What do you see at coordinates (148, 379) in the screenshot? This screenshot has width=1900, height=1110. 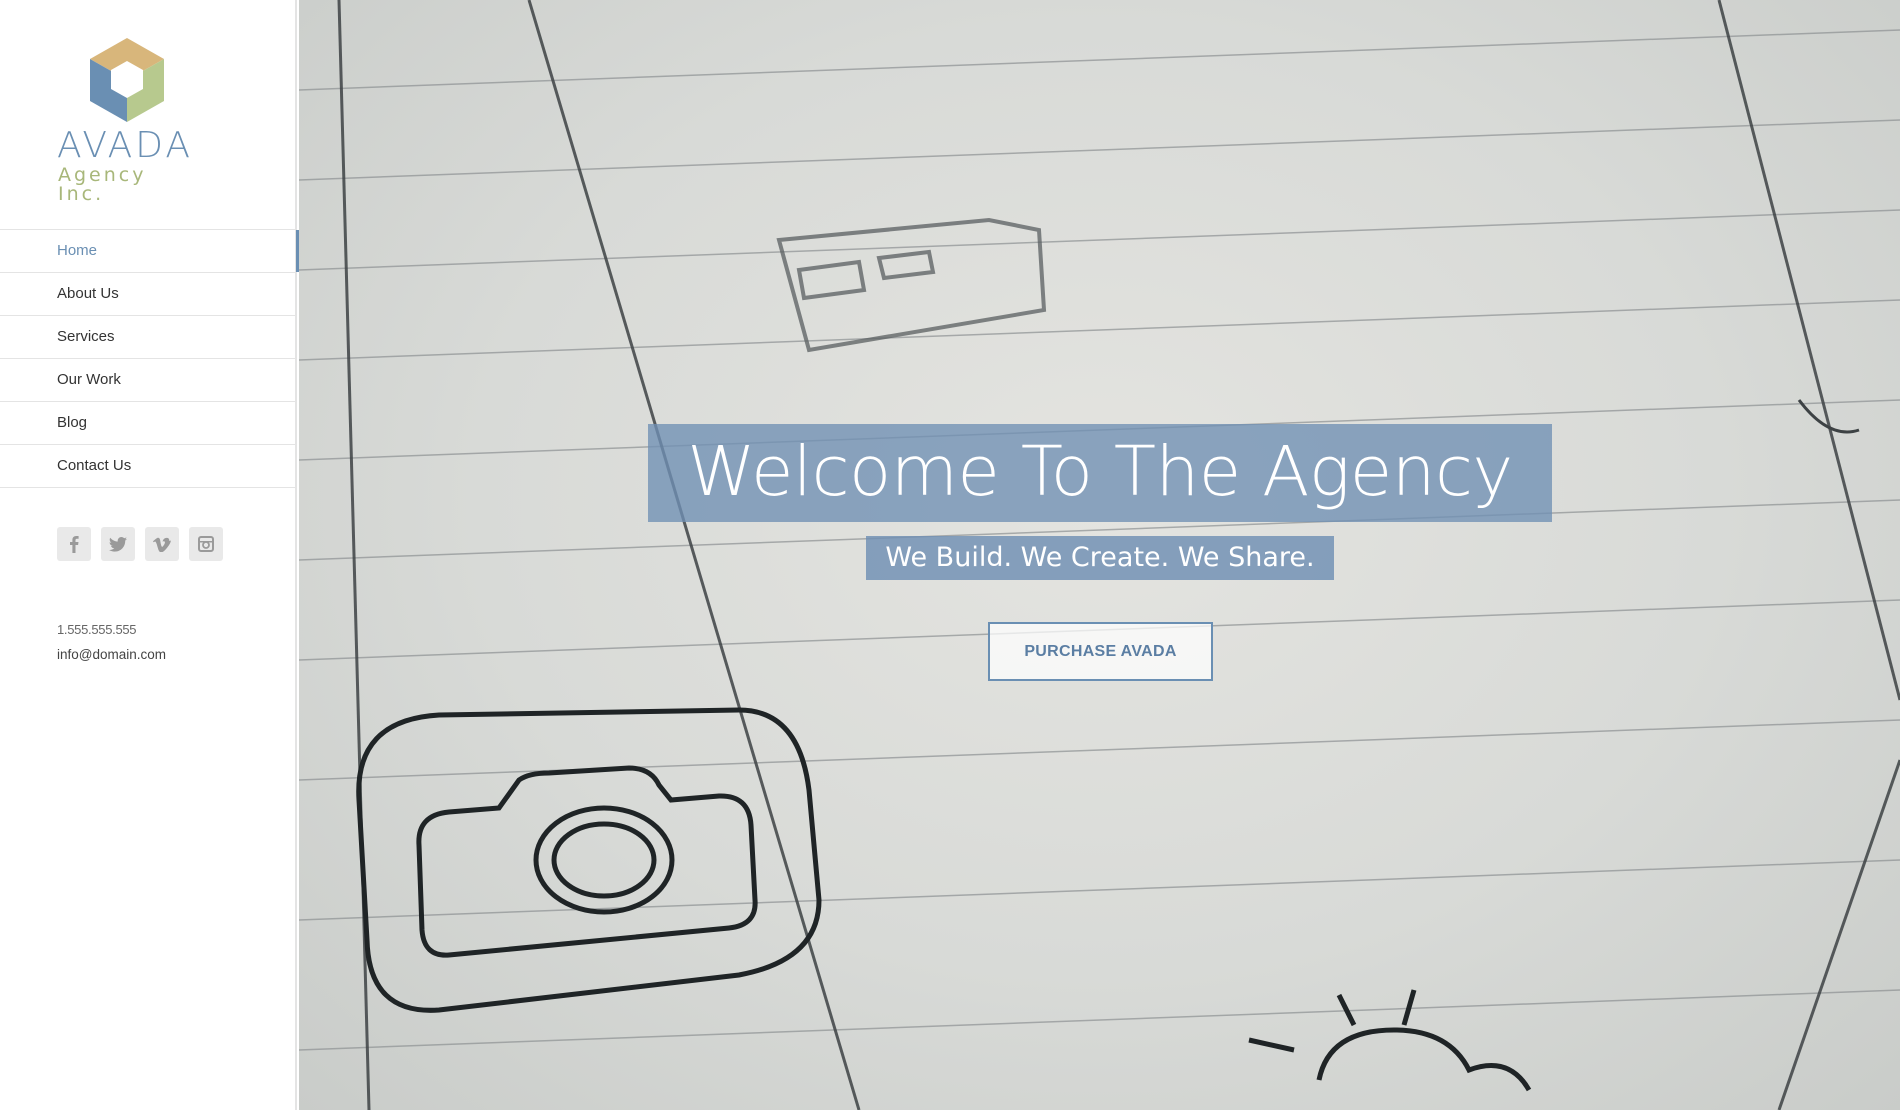 I see `nav-item-our-work: Our Work` at bounding box center [148, 379].